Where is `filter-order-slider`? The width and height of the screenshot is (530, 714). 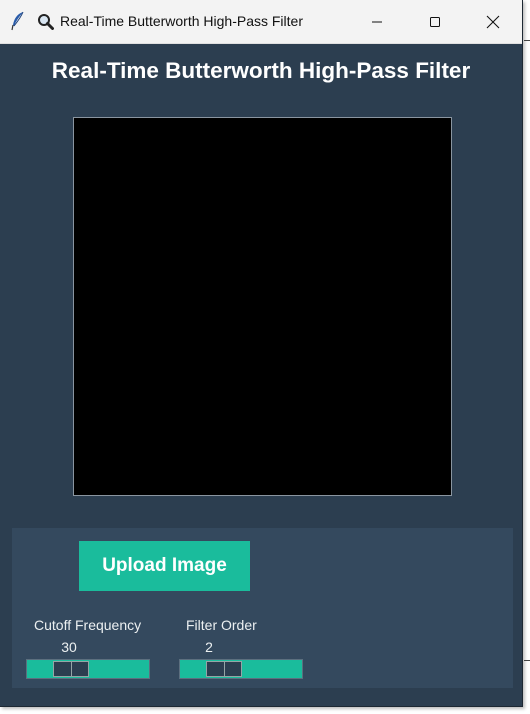 filter-order-slider is located at coordinates (241, 669).